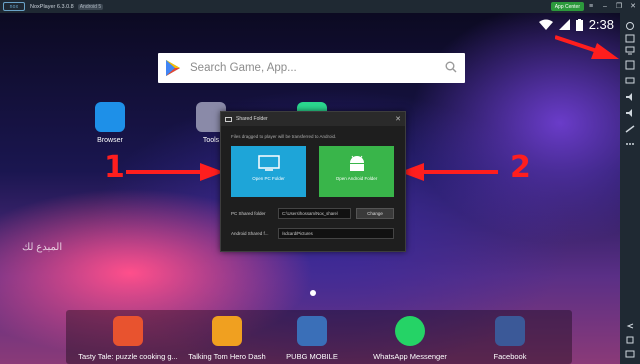  What do you see at coordinates (520, 167) in the screenshot?
I see `annotation-number-2: 2` at bounding box center [520, 167].